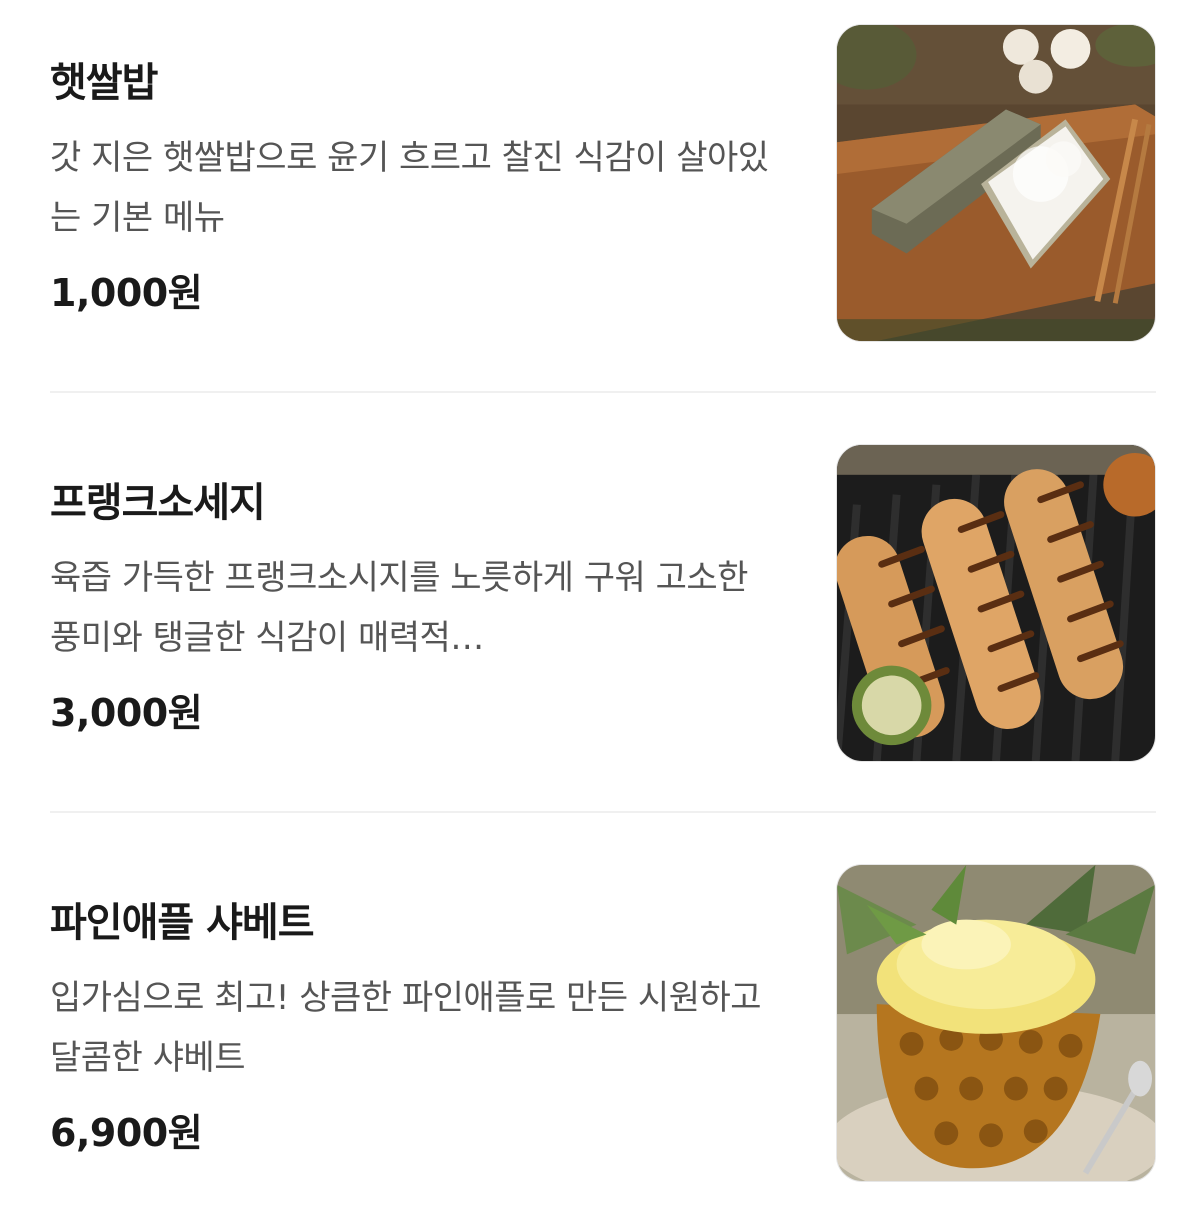 The image size is (1200, 1220). I want to click on menu-item-price: 6,900원, so click(126, 1133).